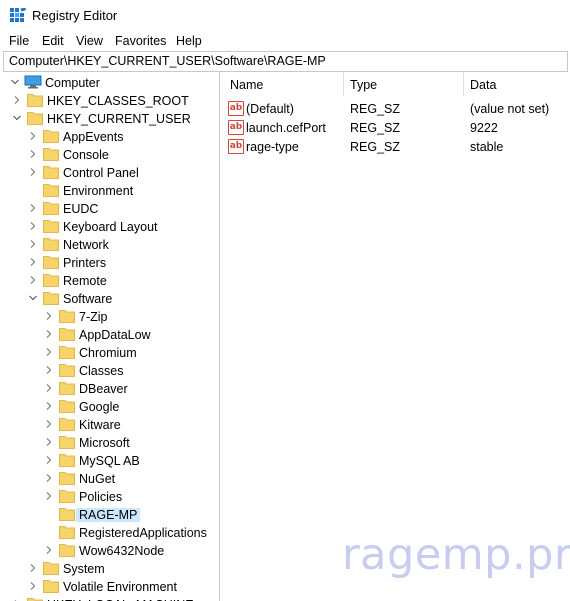 The width and height of the screenshot is (570, 601). Describe the element at coordinates (483, 85) in the screenshot. I see `column-data: Data` at that location.